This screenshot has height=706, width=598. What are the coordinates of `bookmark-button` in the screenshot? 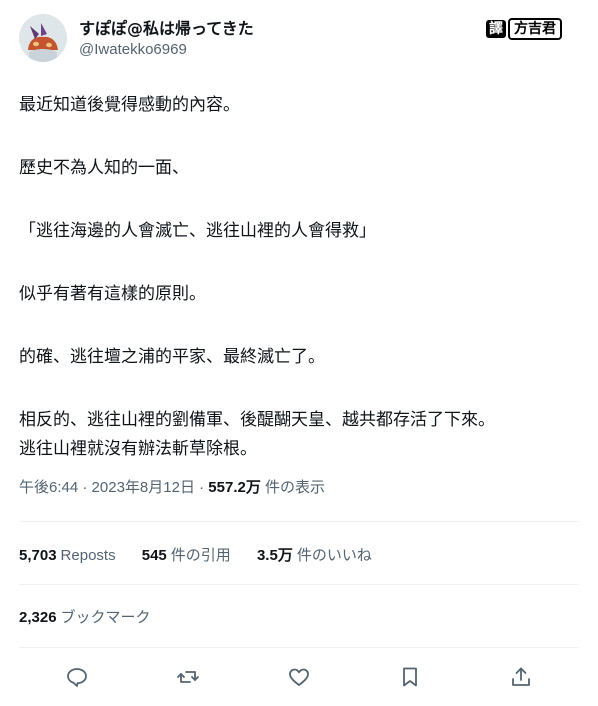 It's located at (410, 677).